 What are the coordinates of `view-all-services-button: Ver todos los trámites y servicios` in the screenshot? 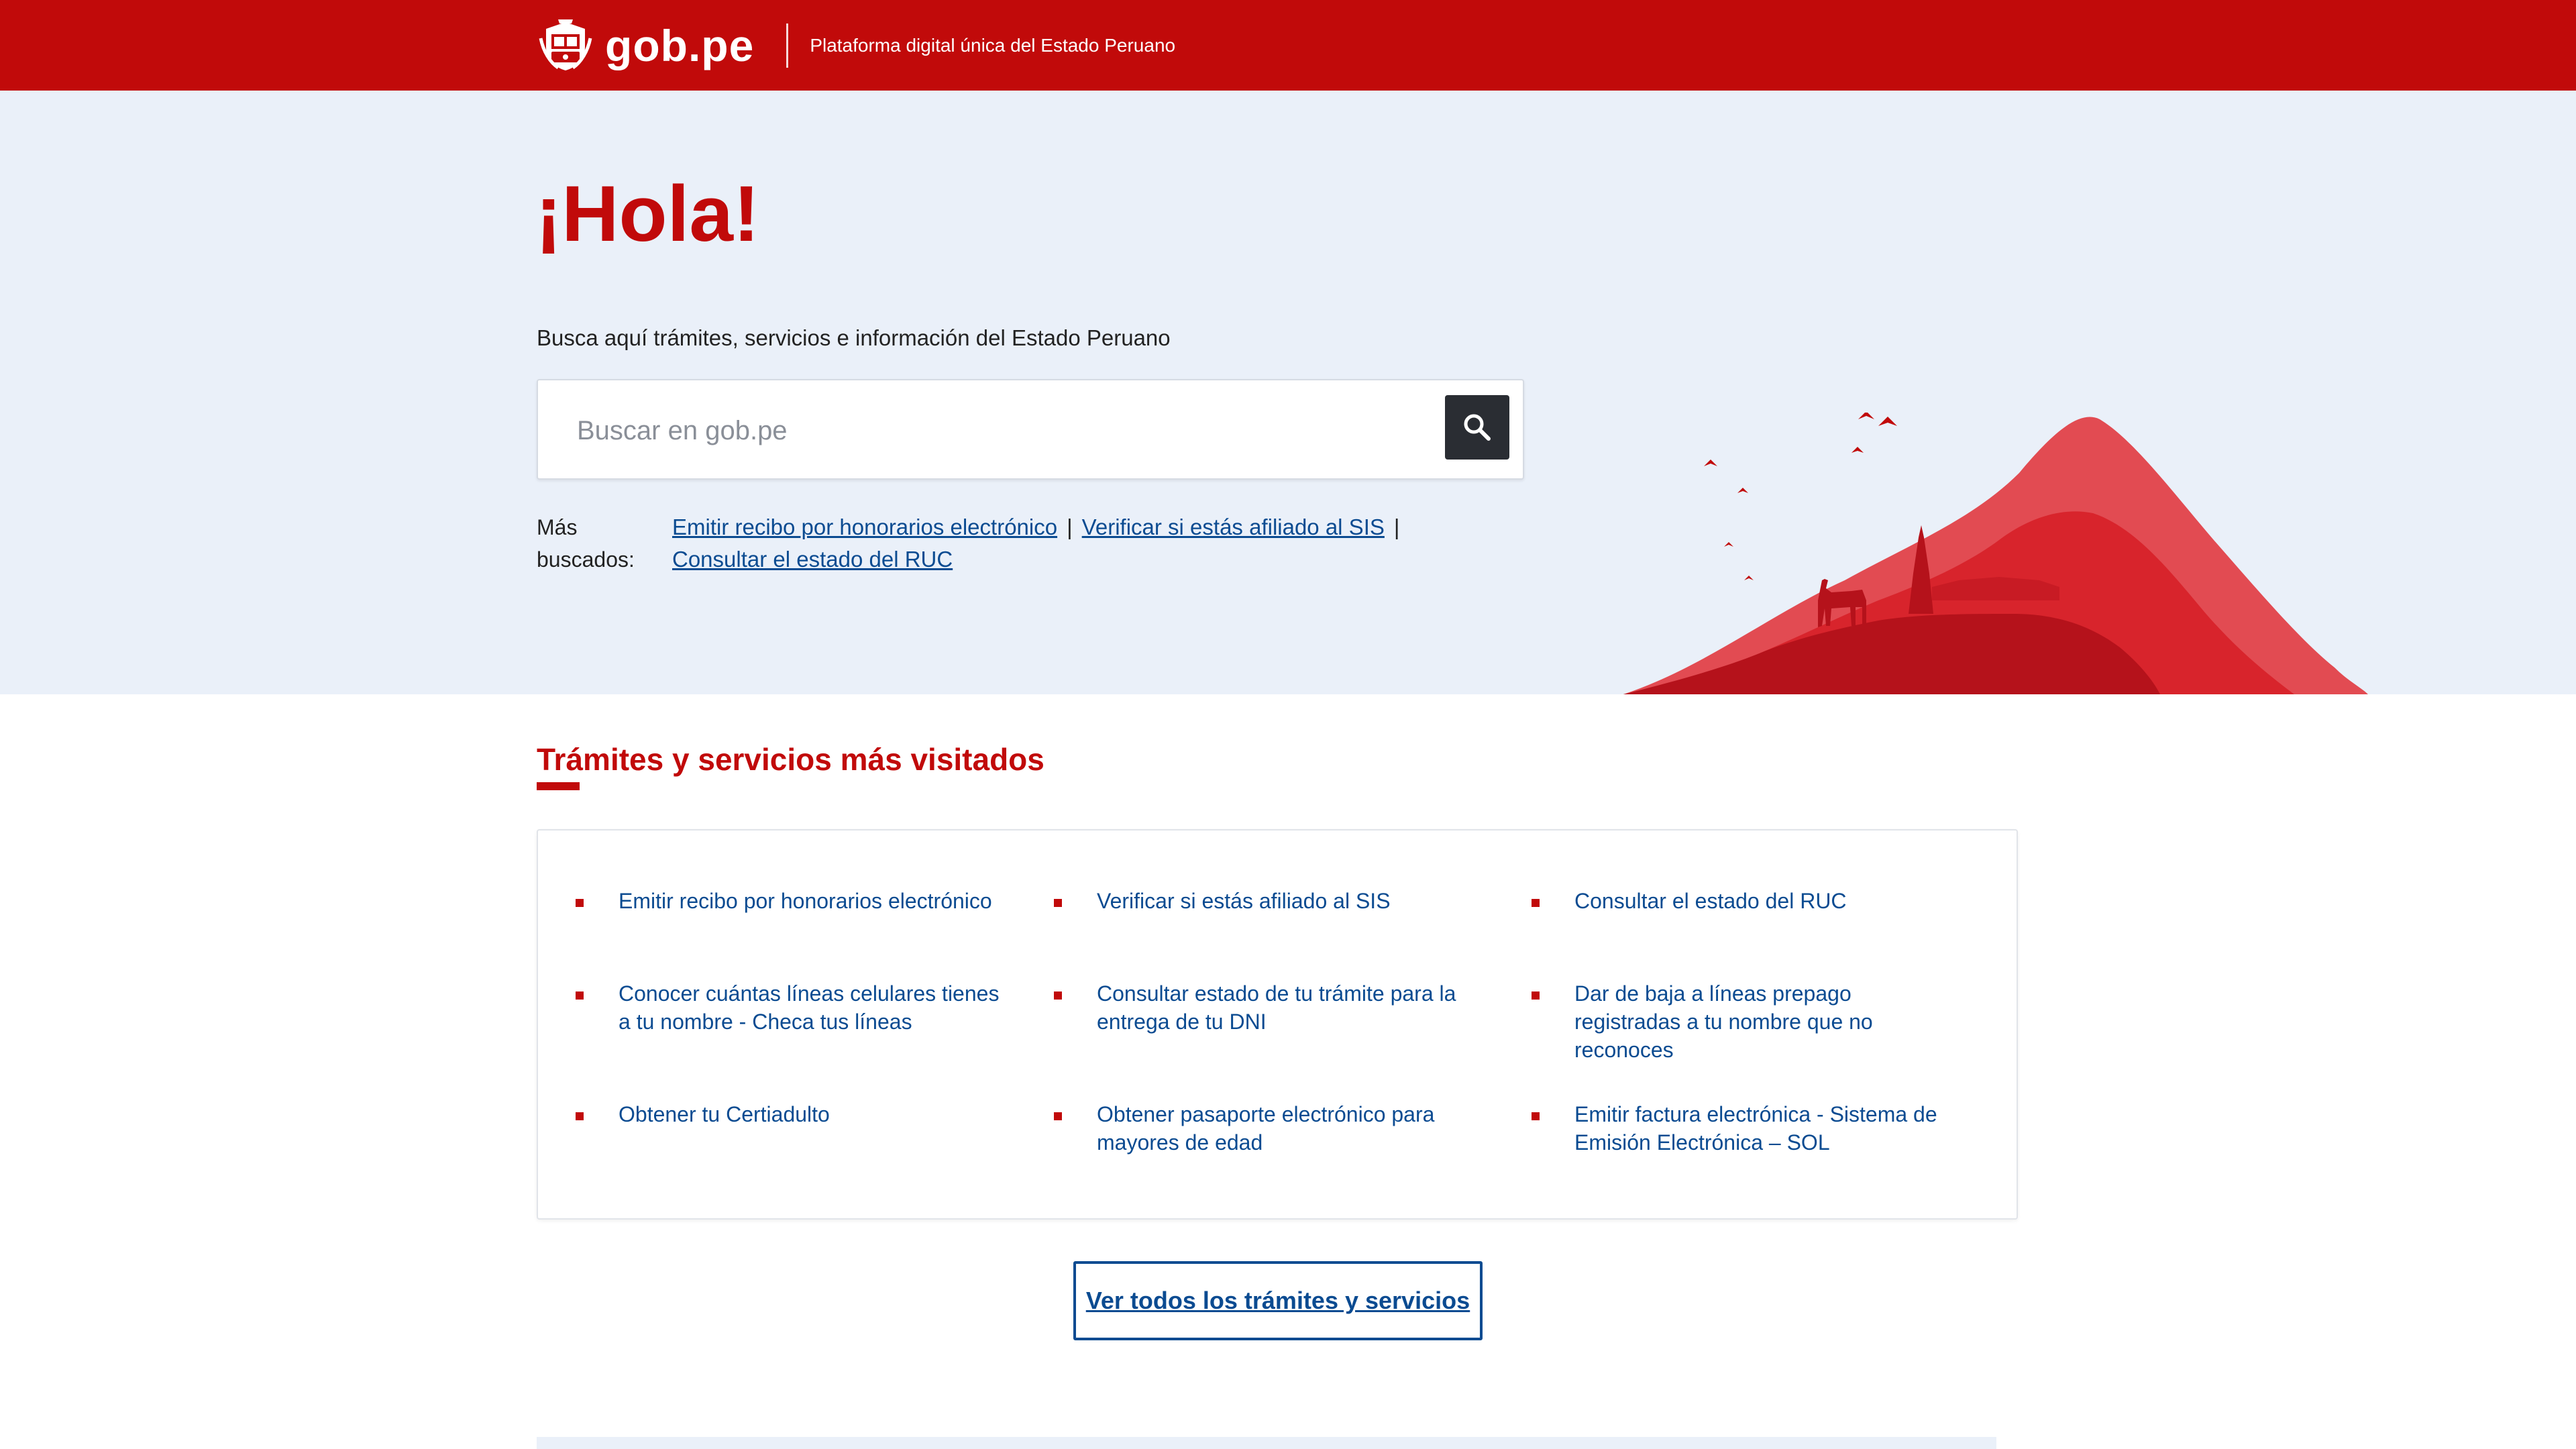 It's located at (1278, 1300).